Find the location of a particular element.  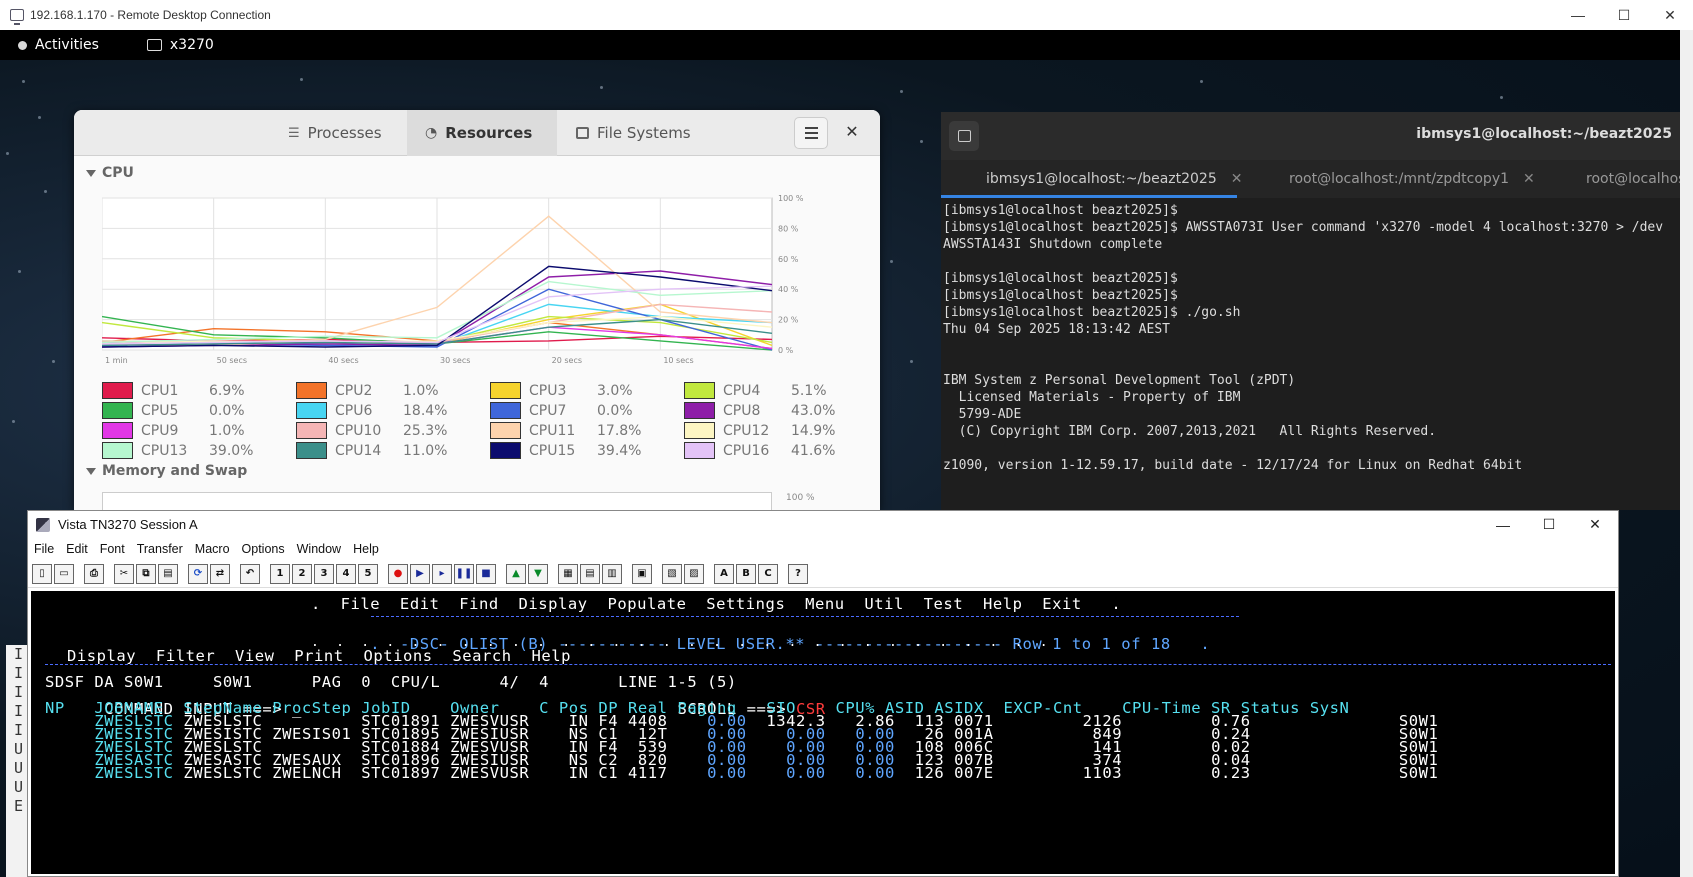

tool-5-icon: ▧ is located at coordinates (672, 573).